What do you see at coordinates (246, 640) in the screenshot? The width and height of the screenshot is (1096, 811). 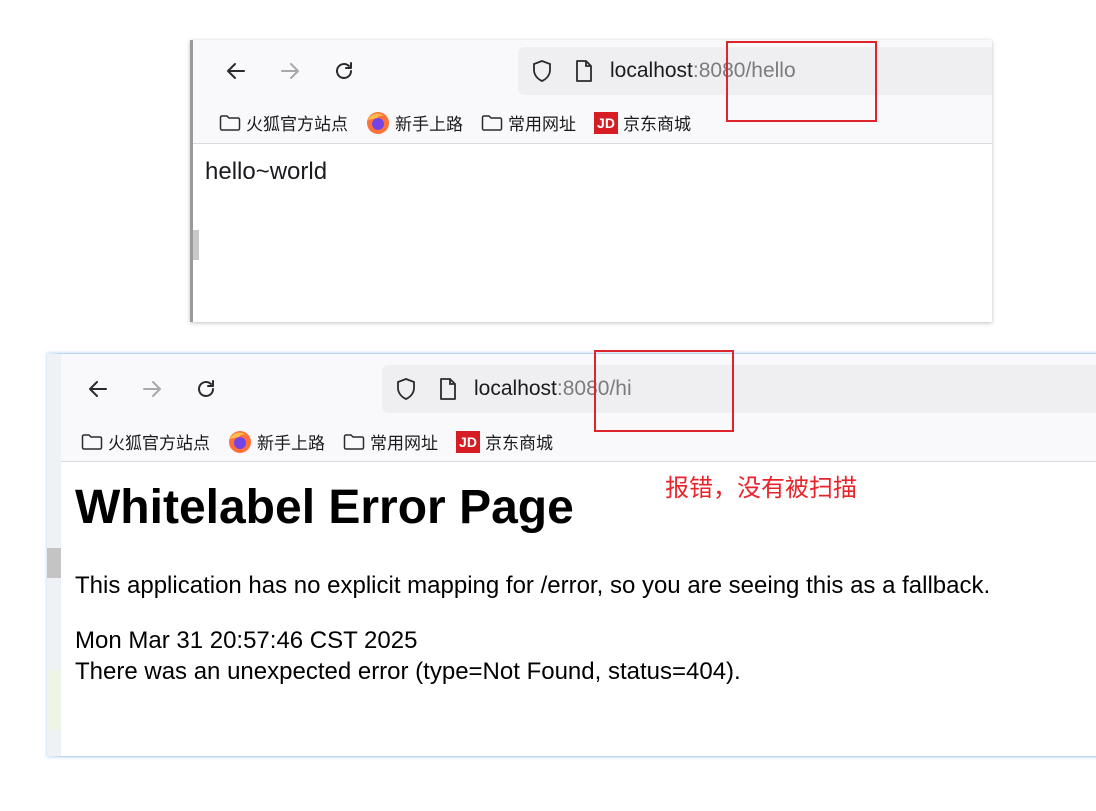 I see `error-timestamp: Mon Mar 31 20:57:46 CST 2025` at bounding box center [246, 640].